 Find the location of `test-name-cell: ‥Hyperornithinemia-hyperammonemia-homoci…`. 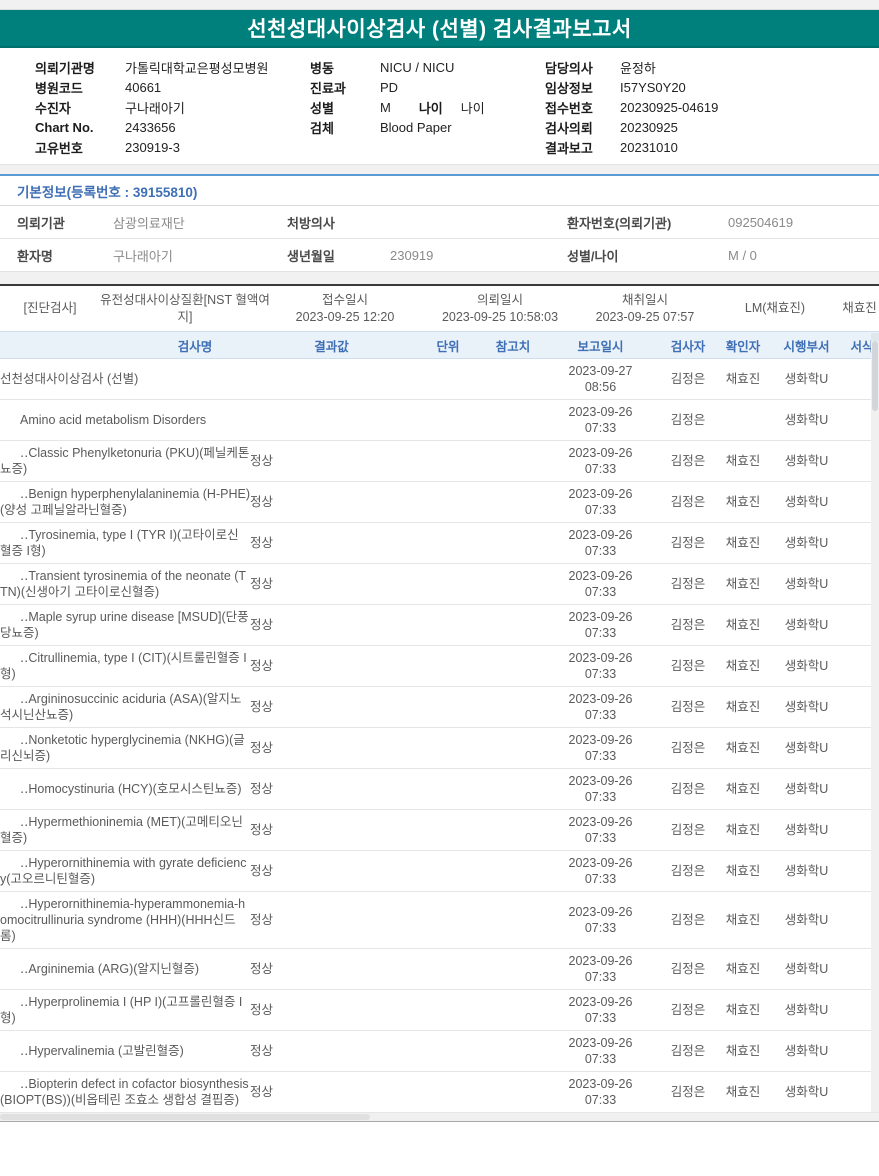

test-name-cell: ‥Hyperornithinemia-hyperammonemia-homoci… is located at coordinates (125, 920).